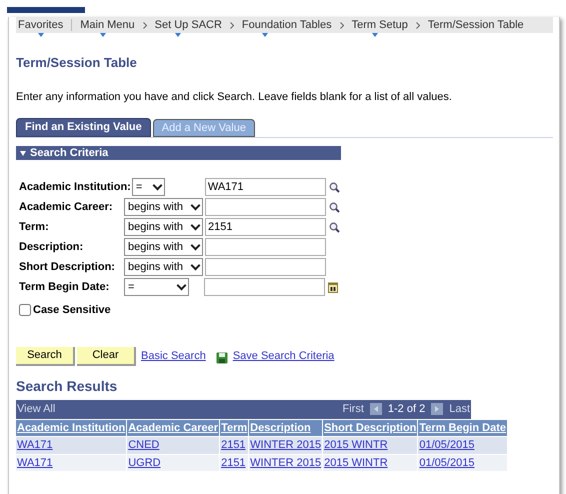 The height and width of the screenshot is (494, 566). I want to click on input-field: 2151, so click(265, 227).